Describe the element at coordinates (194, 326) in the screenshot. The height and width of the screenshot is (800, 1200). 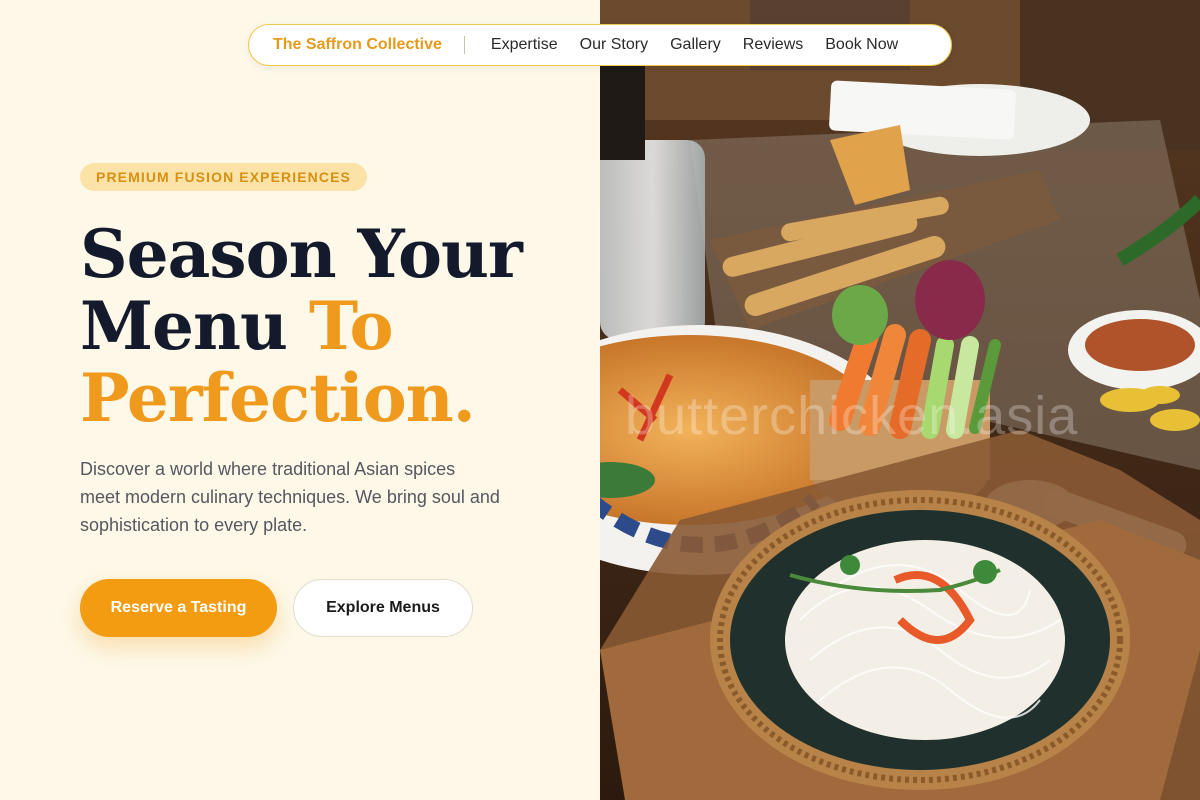
I see `headline-line-2-dark: Menu` at that location.